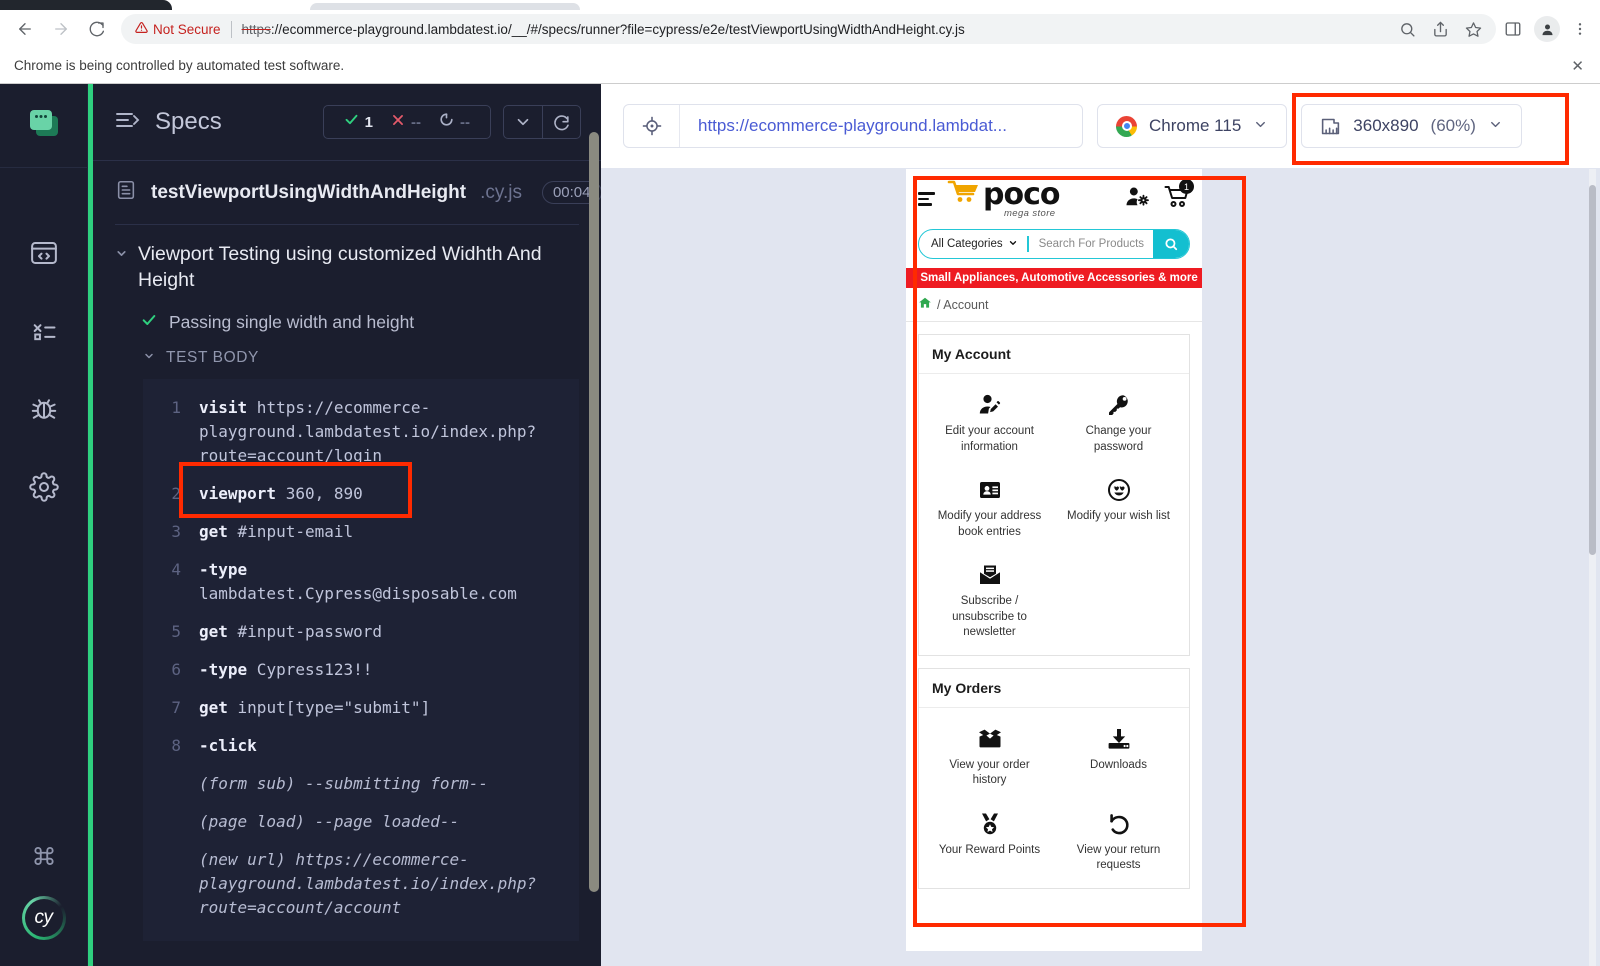  I want to click on browser-tab-inactive, so click(445, 6).